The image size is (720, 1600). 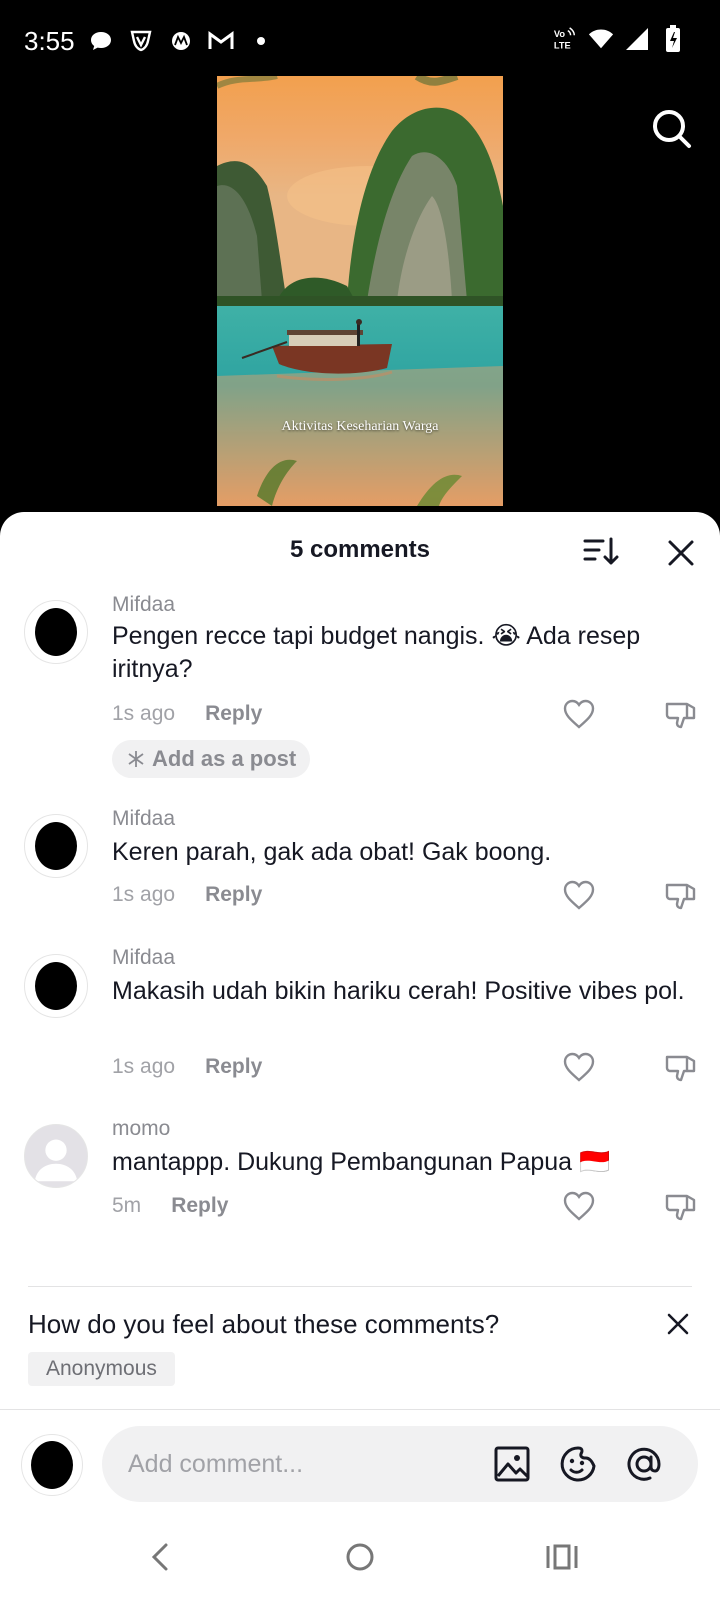 I want to click on search-button, so click(x=672, y=129).